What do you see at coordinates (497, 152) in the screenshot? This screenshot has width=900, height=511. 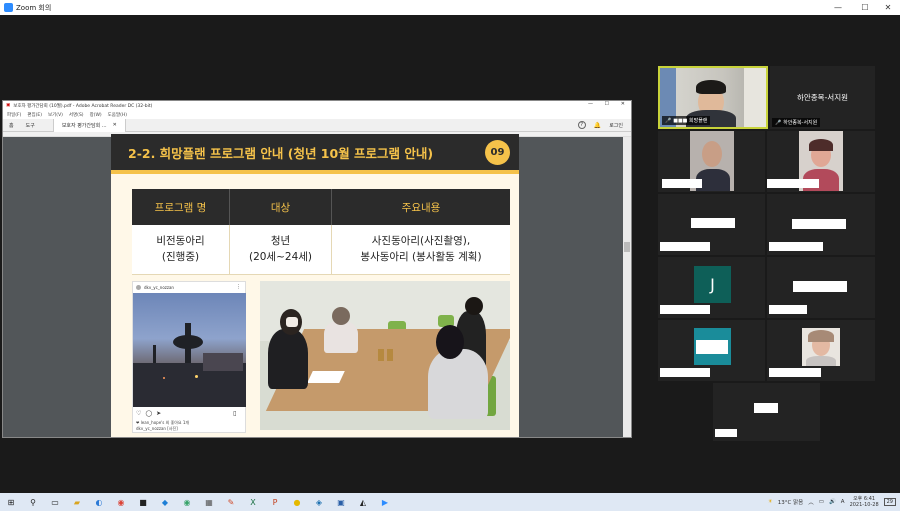 I see `page-number-badge: 09` at bounding box center [497, 152].